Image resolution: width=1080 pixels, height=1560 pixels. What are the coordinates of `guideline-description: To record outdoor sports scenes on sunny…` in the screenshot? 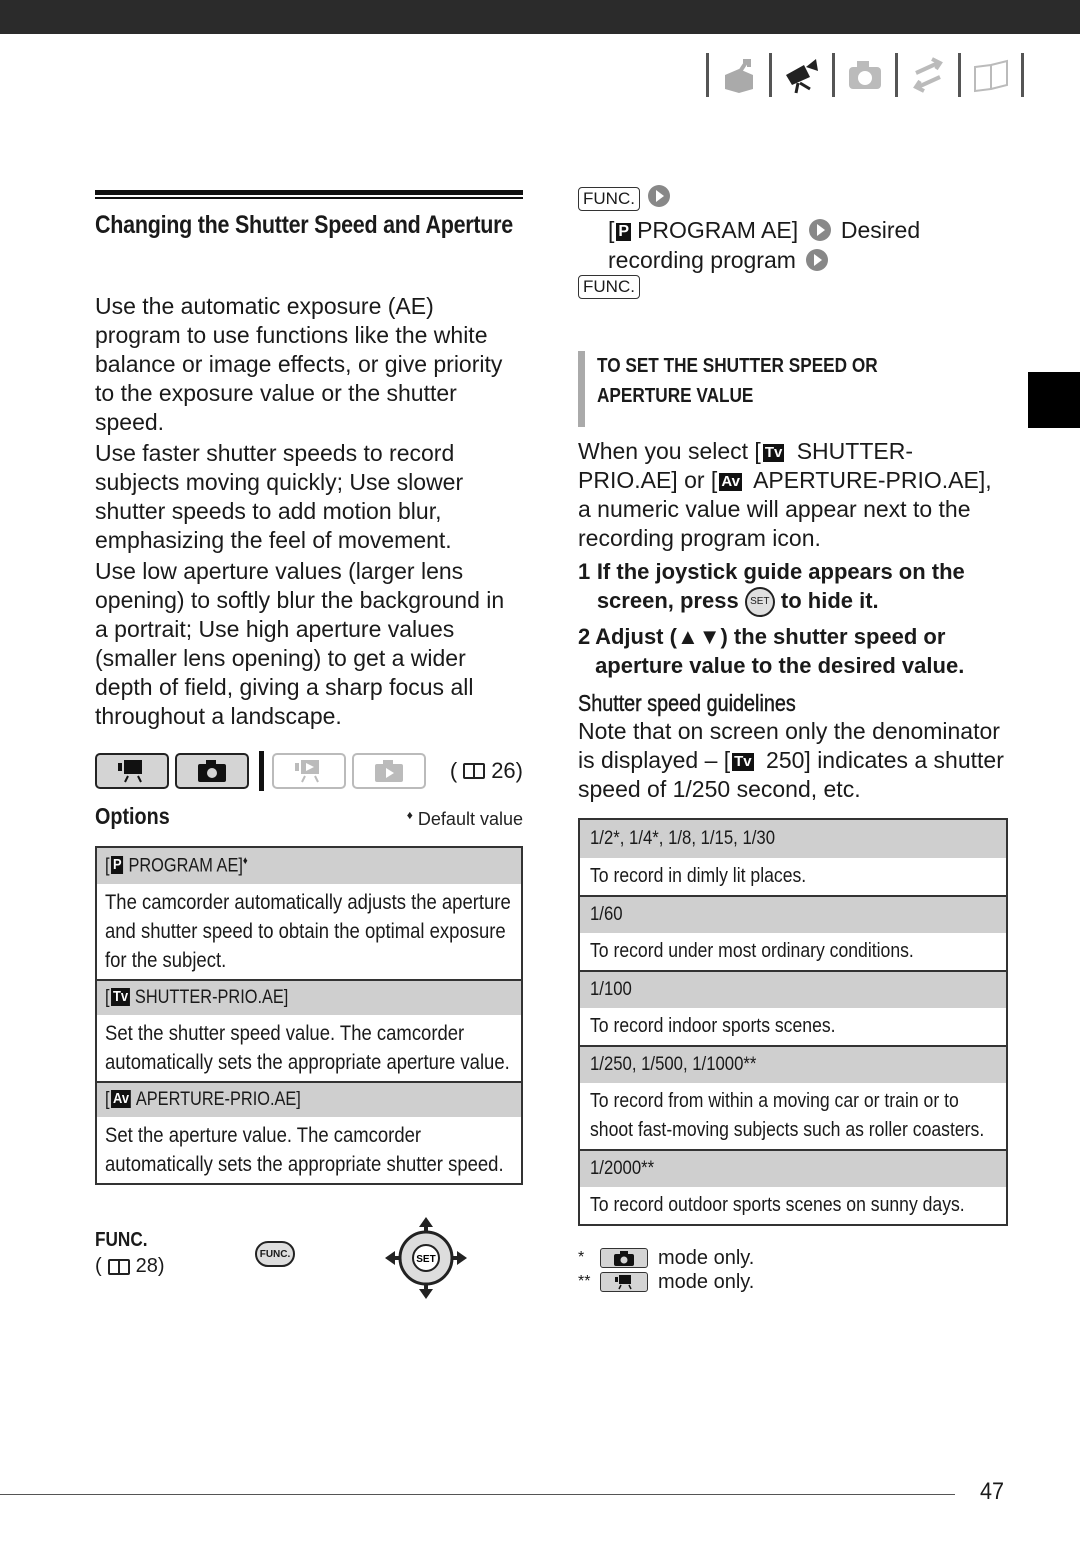 It's located at (793, 1206).